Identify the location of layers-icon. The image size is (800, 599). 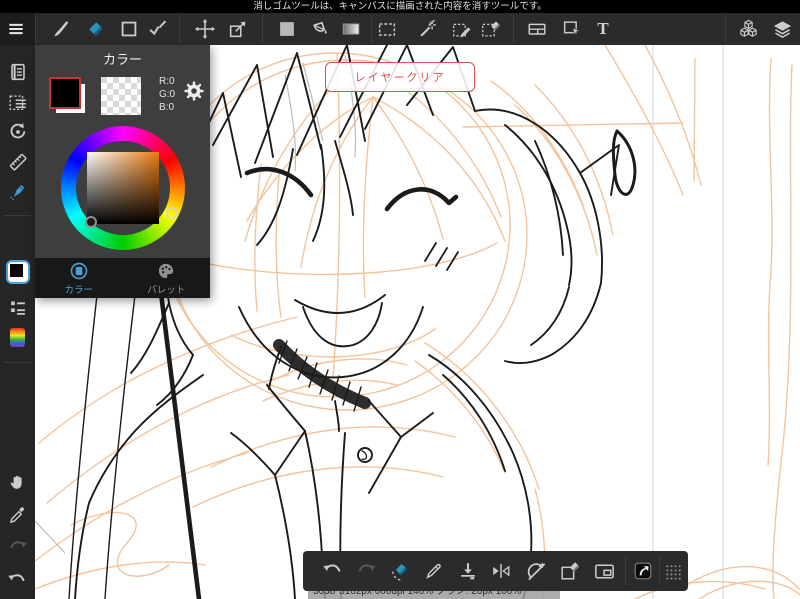
(782, 29).